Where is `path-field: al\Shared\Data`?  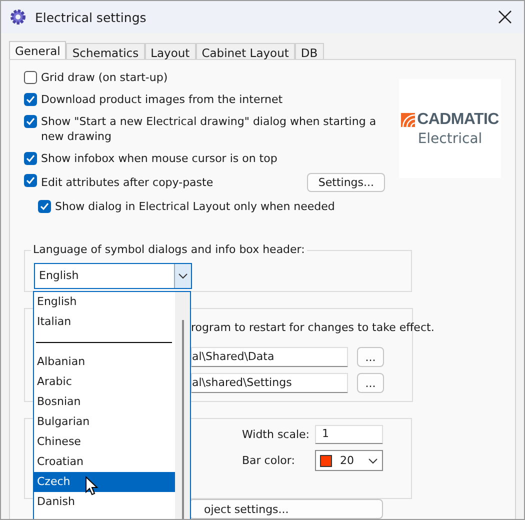
path-field: al\Shared\Data is located at coordinates (269, 357).